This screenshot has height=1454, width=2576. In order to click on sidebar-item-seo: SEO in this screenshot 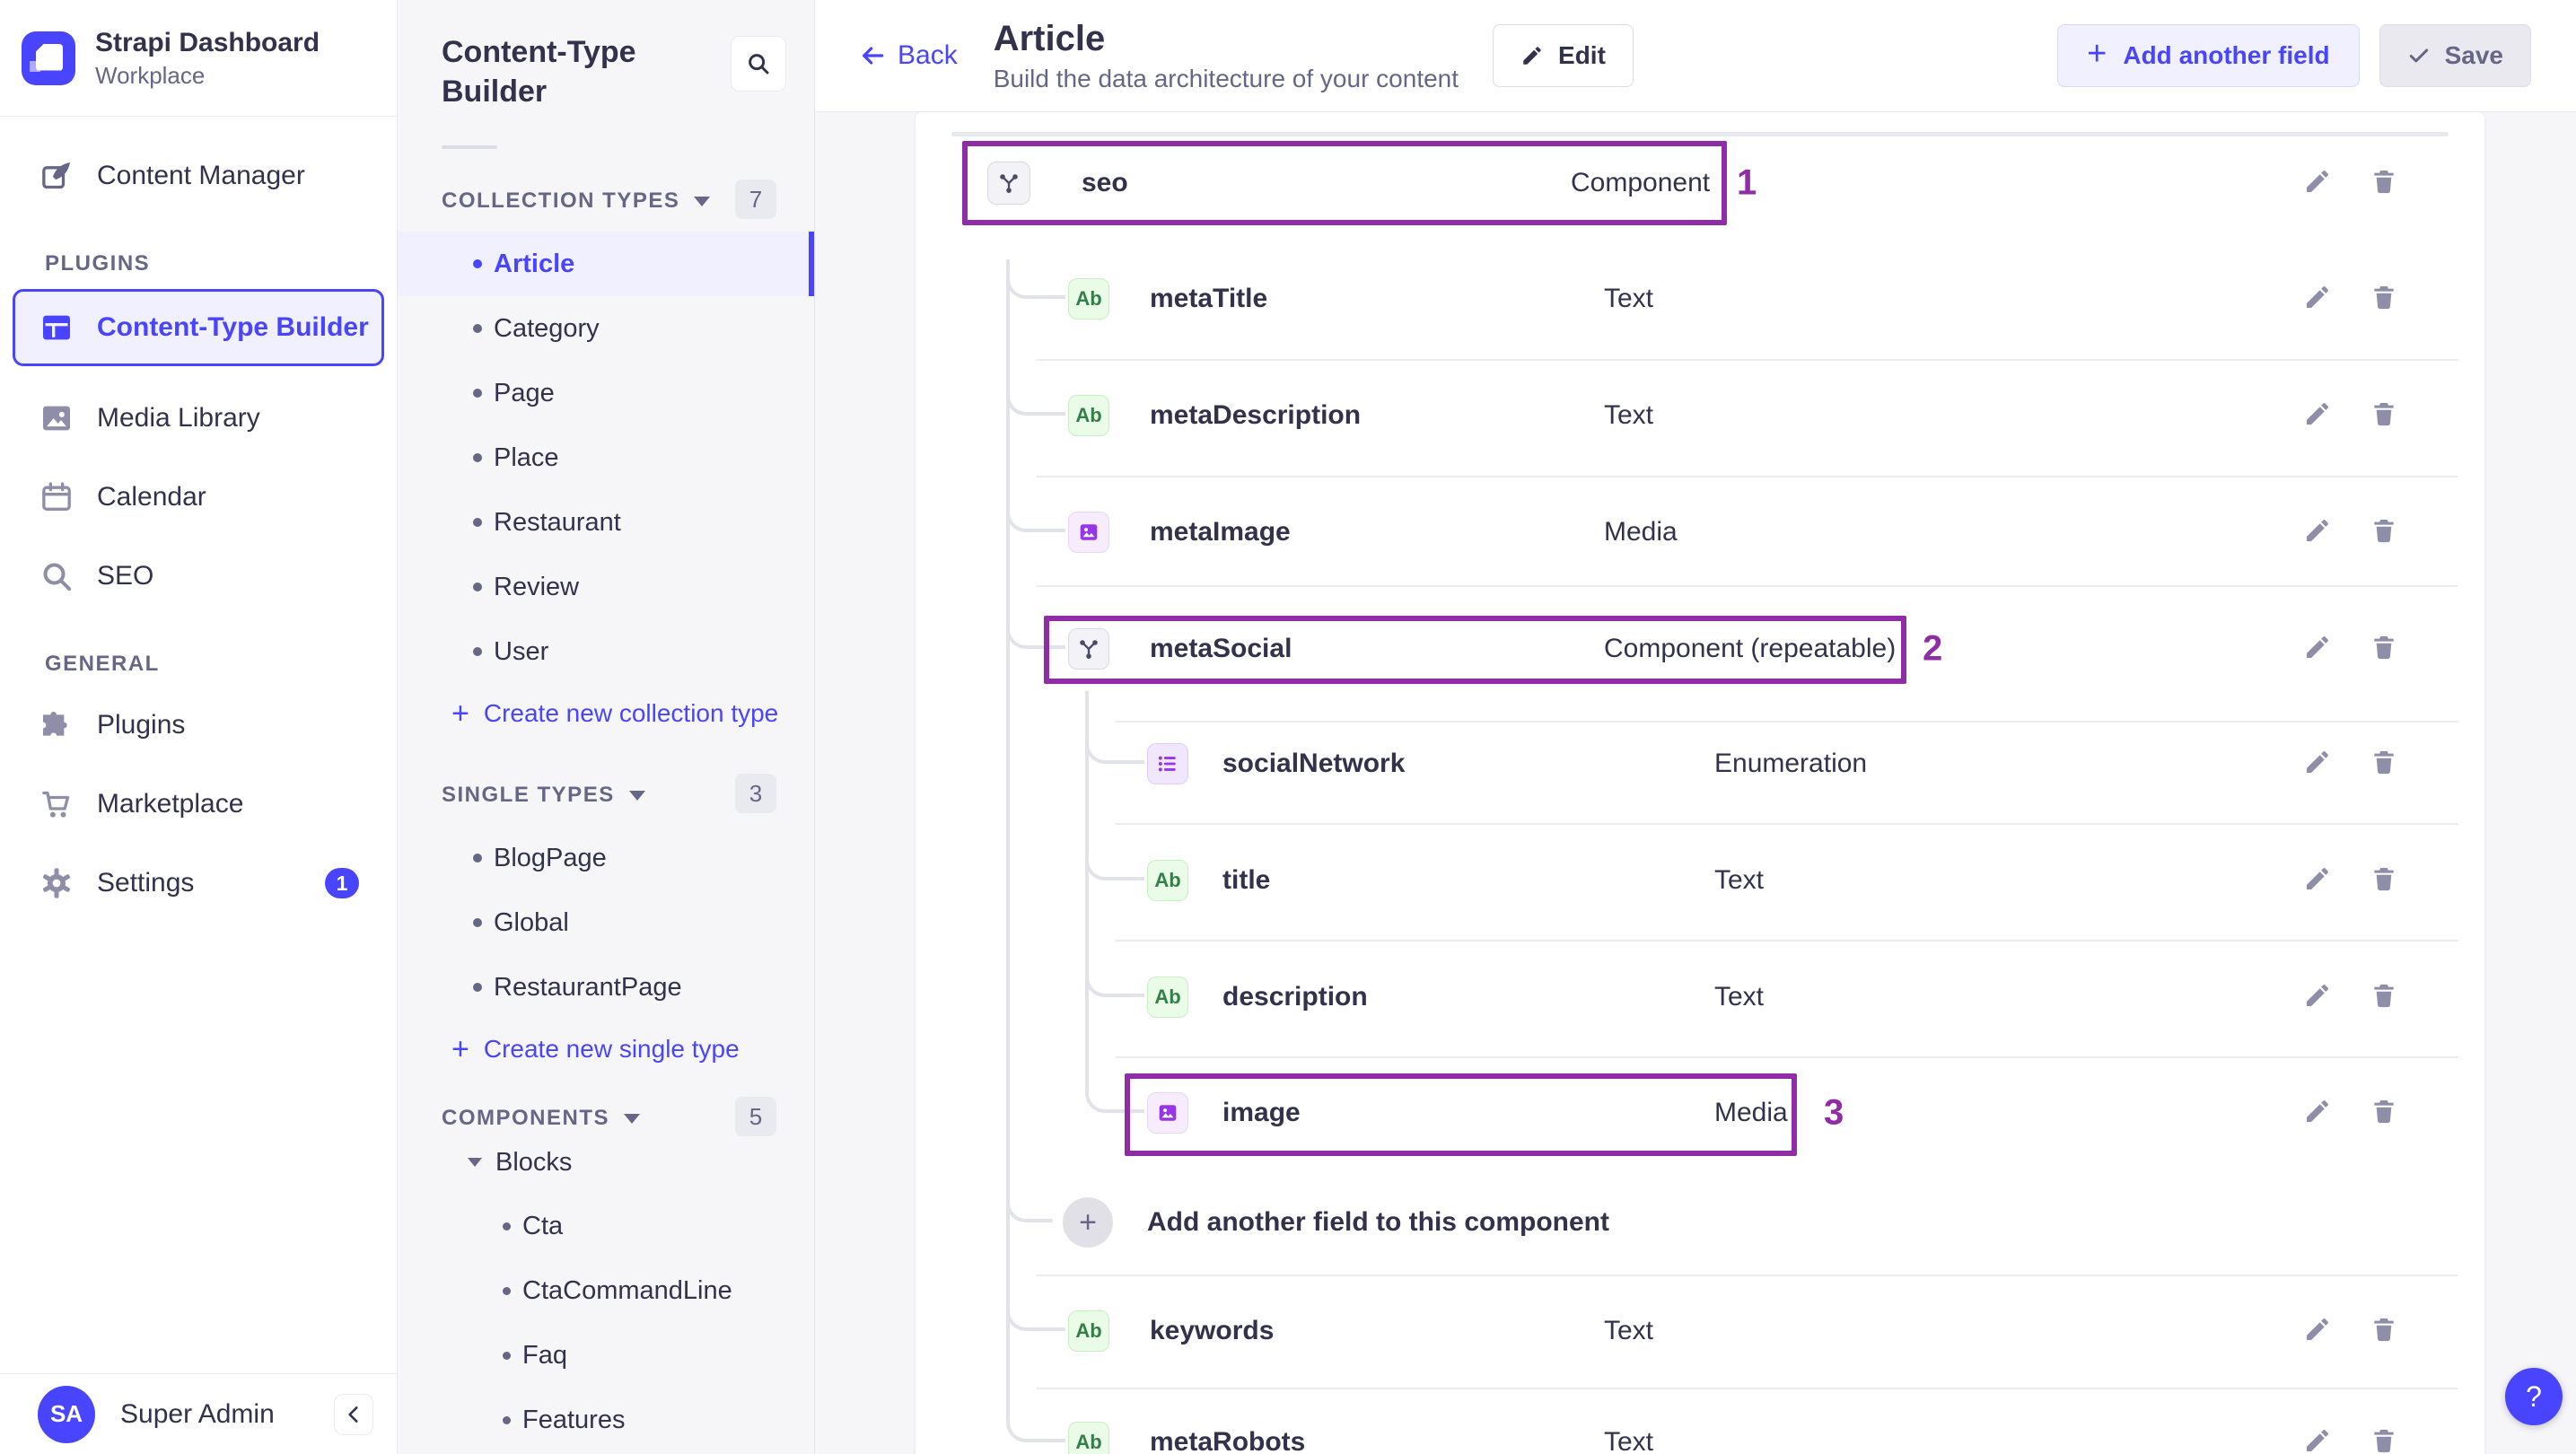, I will do `click(198, 576)`.